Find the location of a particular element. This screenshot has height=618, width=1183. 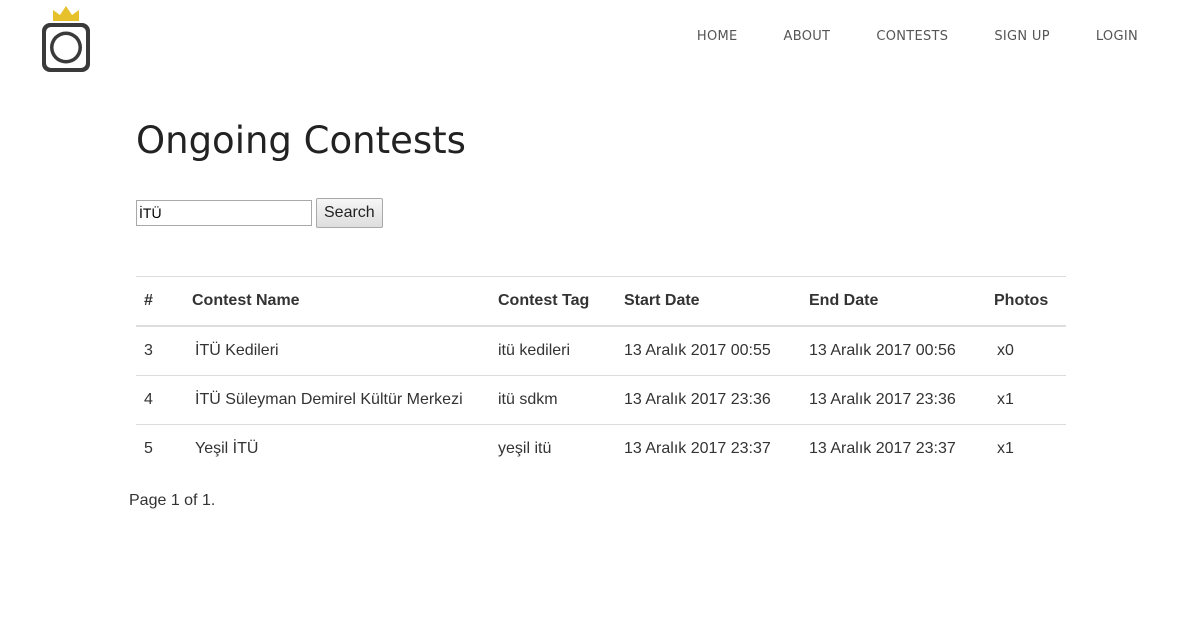

search-input is located at coordinates (224, 213).